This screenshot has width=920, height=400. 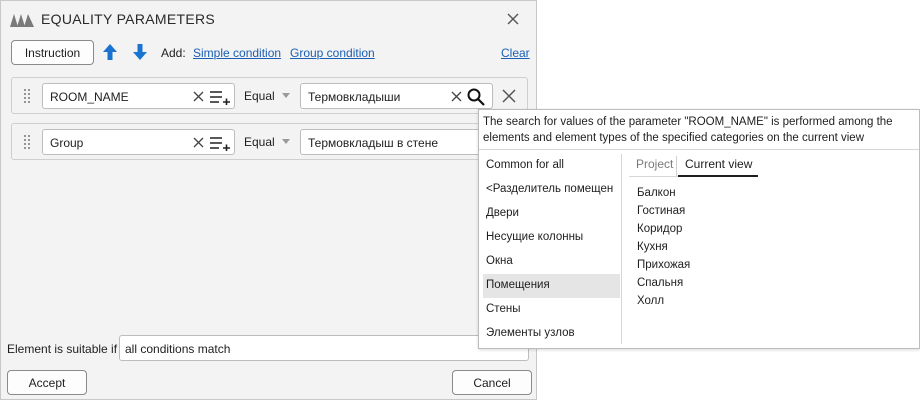 What do you see at coordinates (513, 19) in the screenshot?
I see `close-icon` at bounding box center [513, 19].